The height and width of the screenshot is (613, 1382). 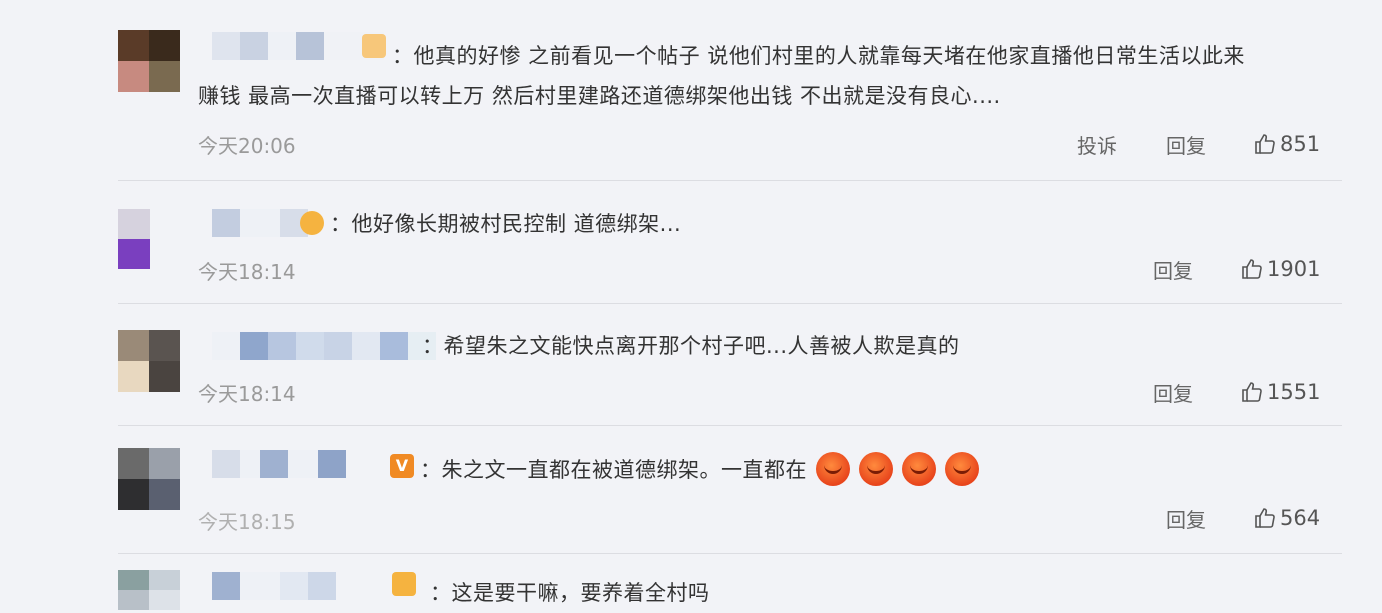 I want to click on like-count: 851, so click(x=1300, y=144).